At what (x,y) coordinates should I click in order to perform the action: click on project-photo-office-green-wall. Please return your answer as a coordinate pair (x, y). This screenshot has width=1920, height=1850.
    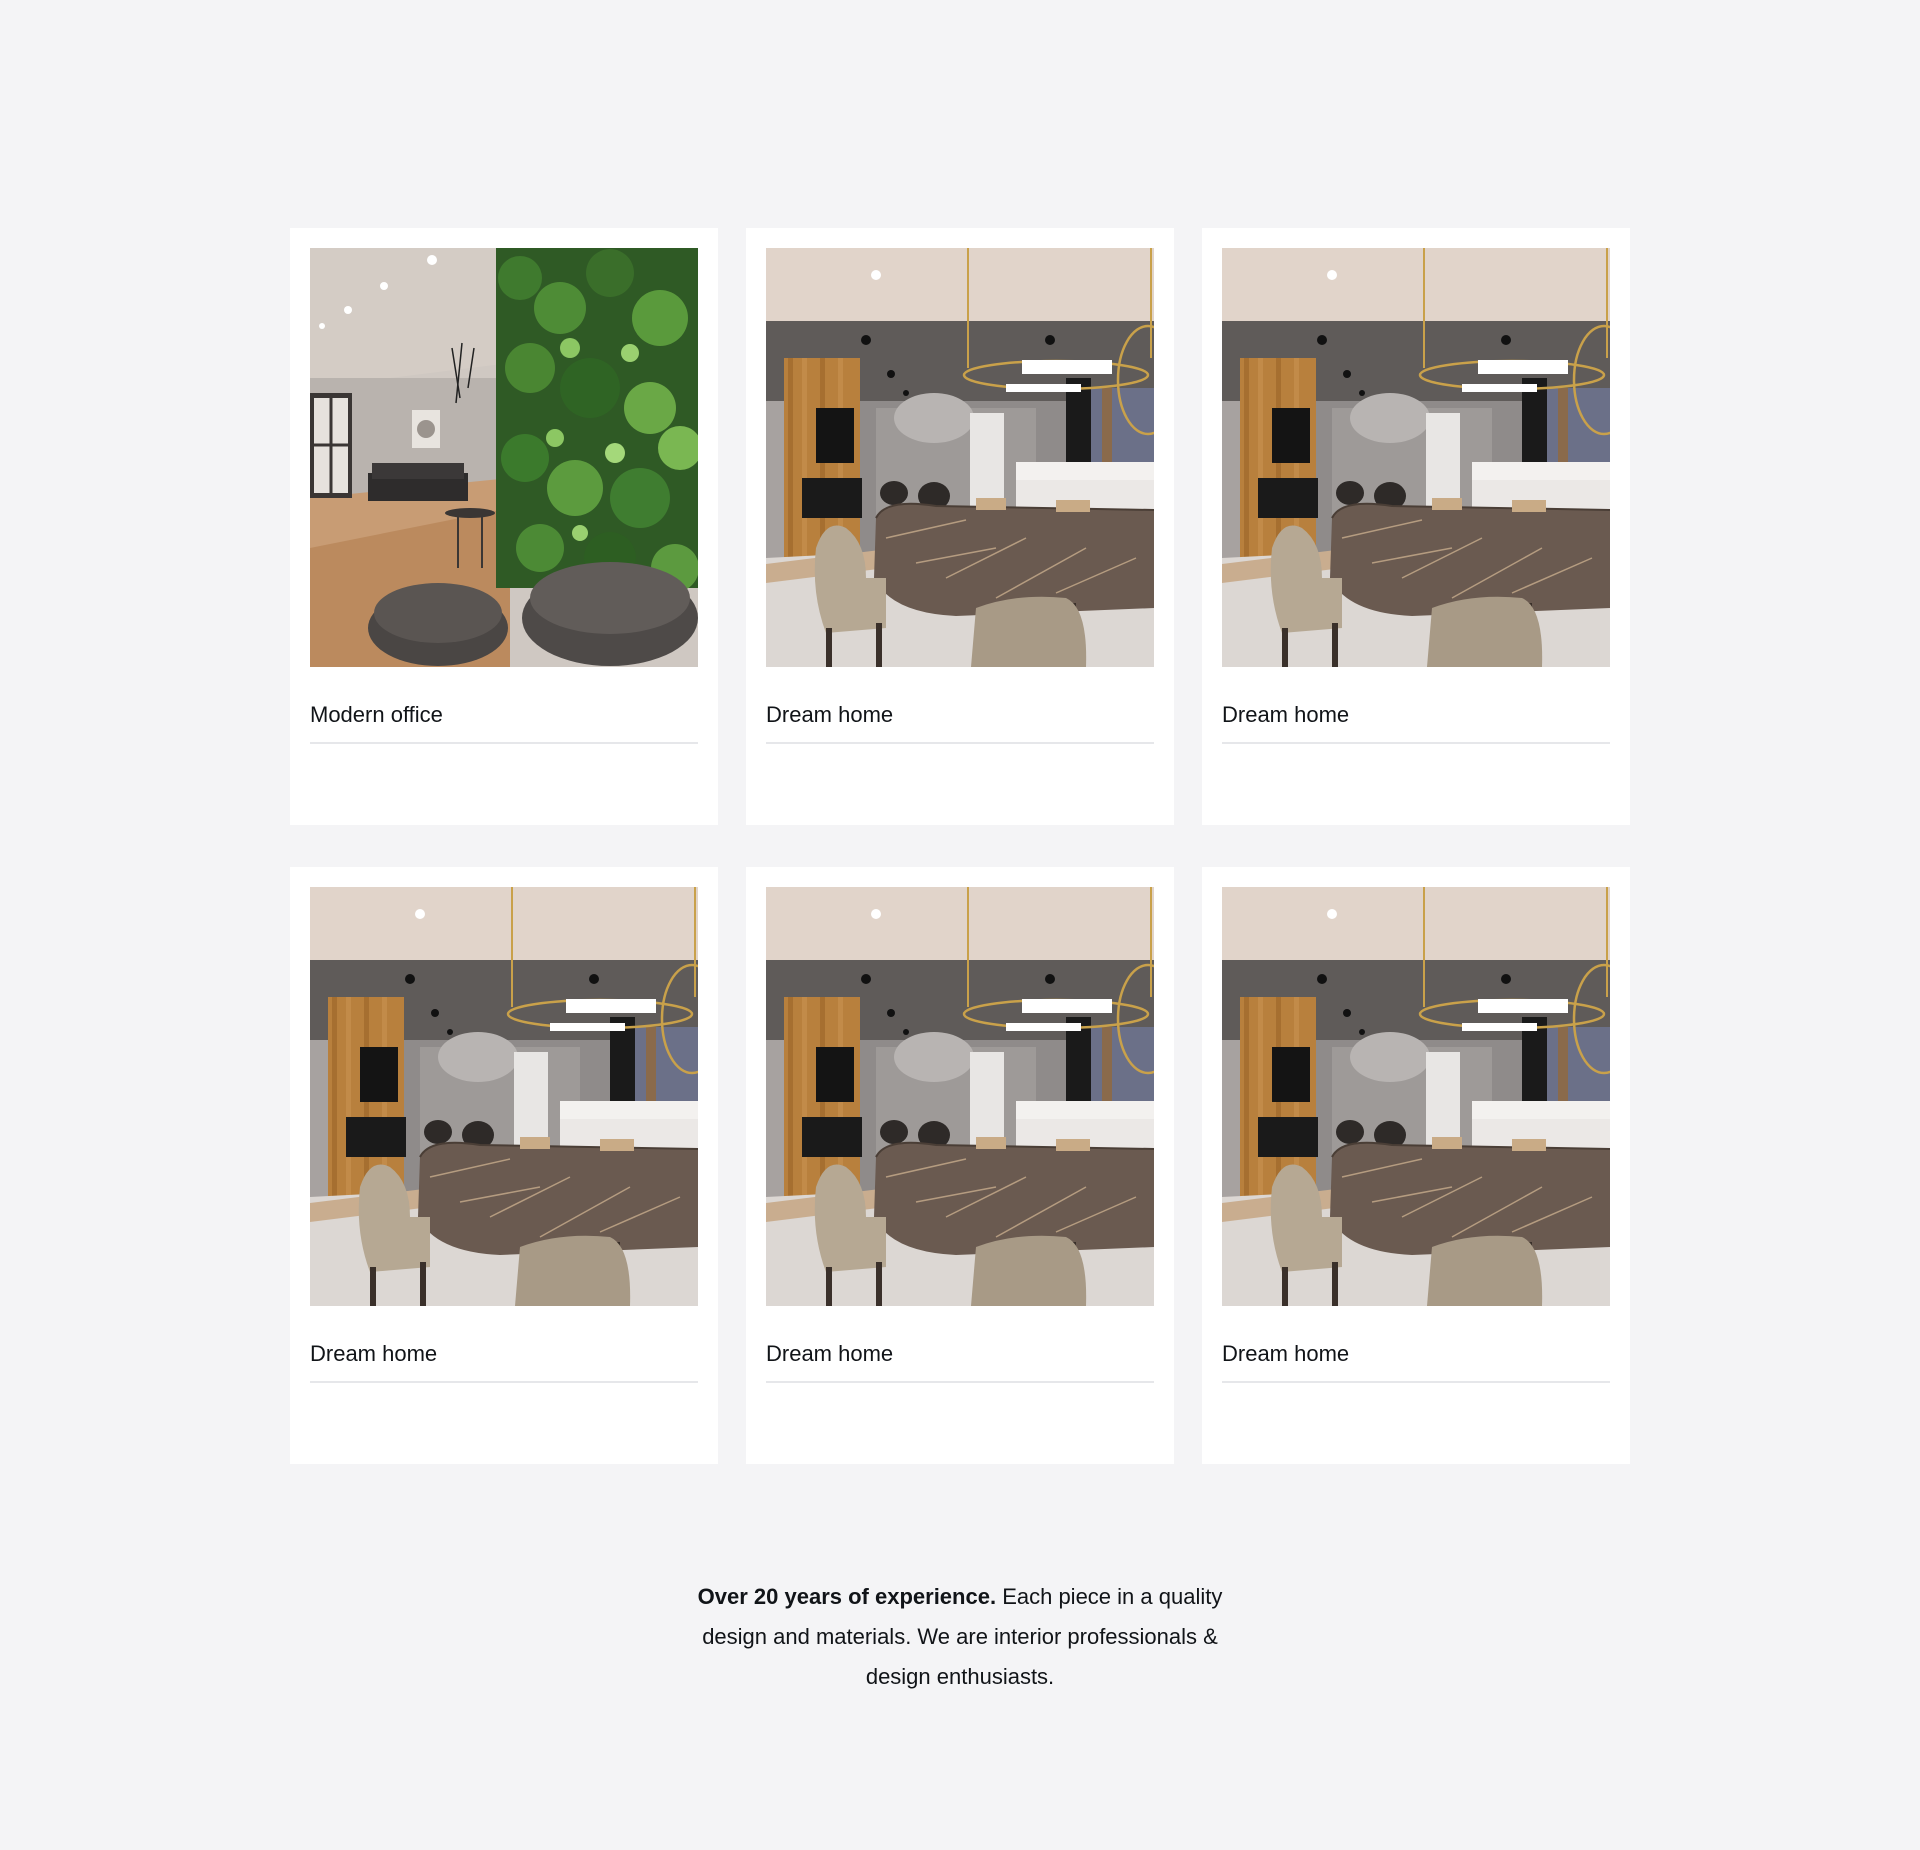
    Looking at the image, I should click on (504, 457).